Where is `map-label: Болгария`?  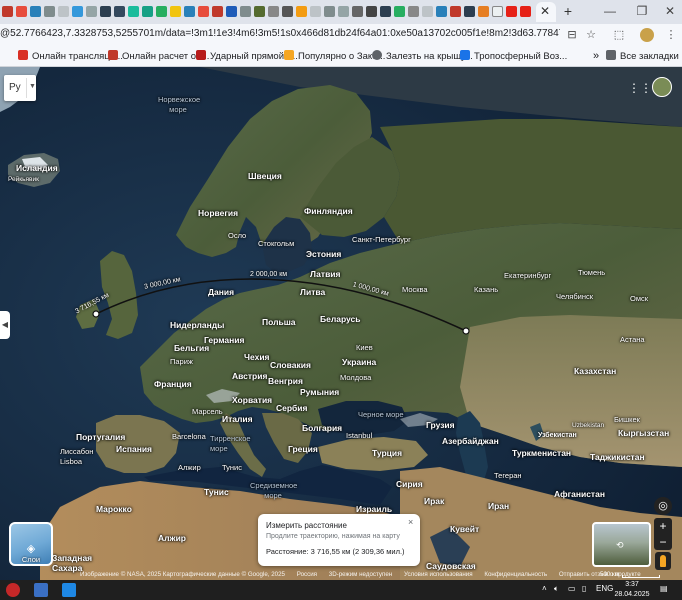 map-label: Болгария is located at coordinates (322, 428).